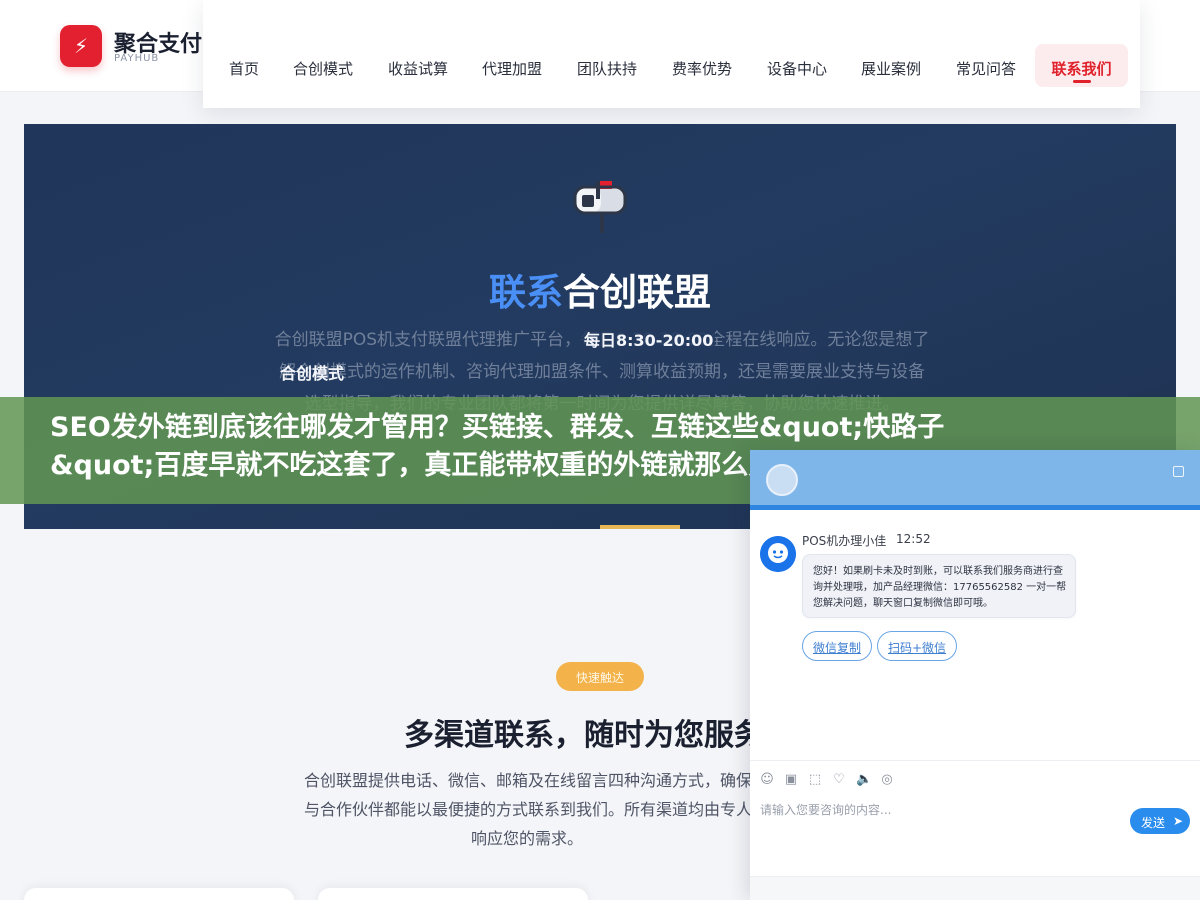  I want to click on send-button: 发送 ➤, so click(1160, 821).